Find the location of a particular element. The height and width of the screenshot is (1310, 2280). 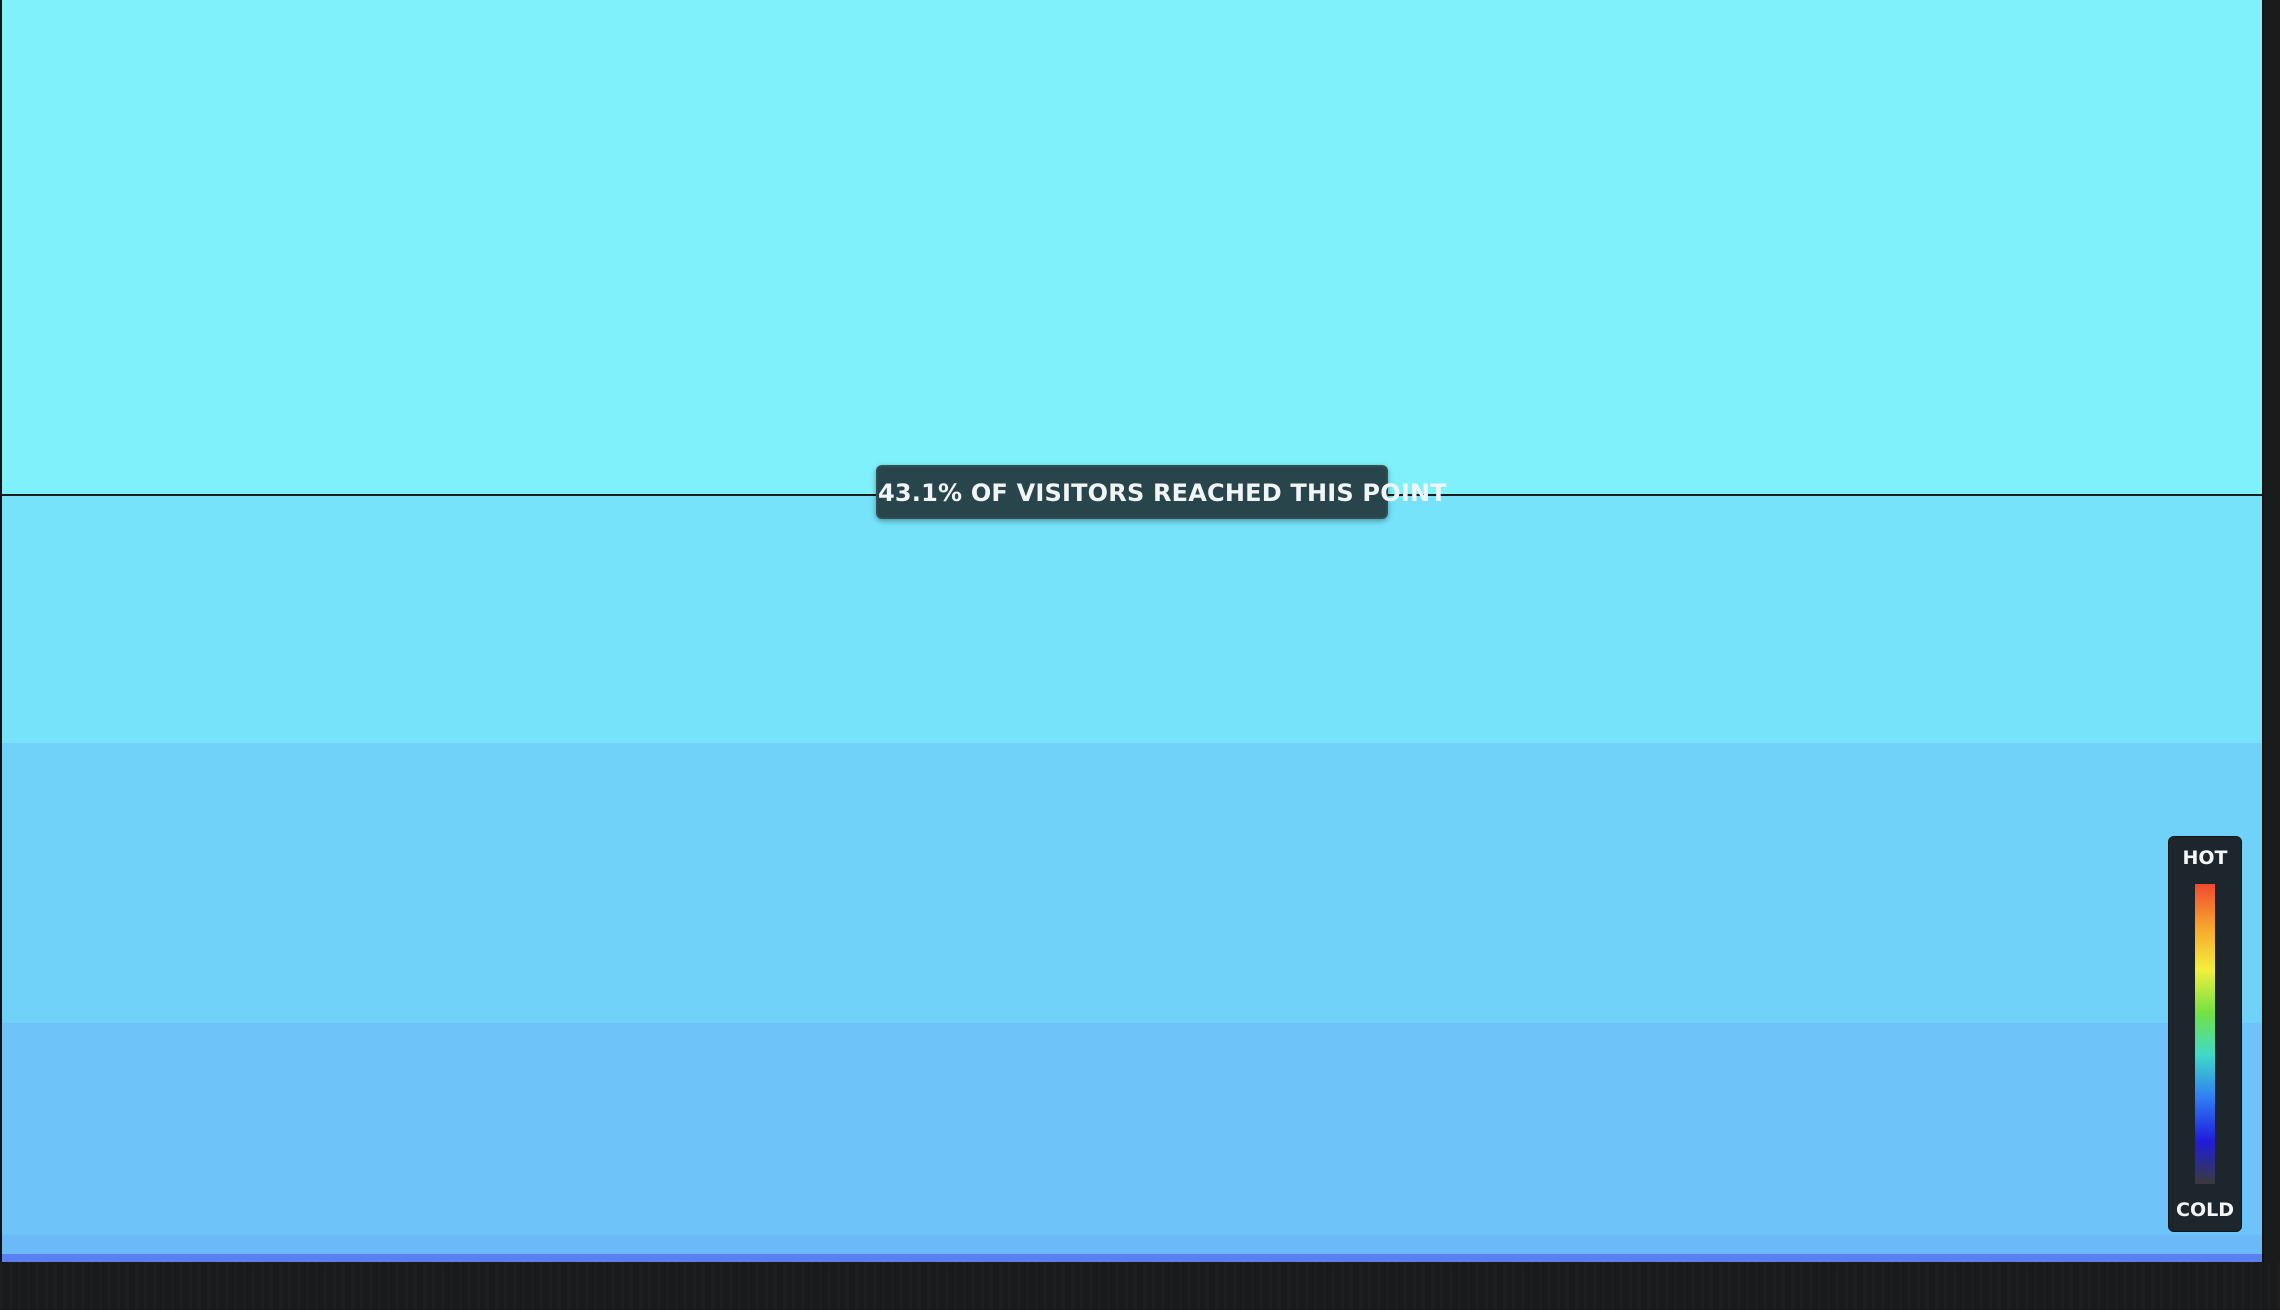

heat-legend: HOT COLD is located at coordinates (2205, 1034).